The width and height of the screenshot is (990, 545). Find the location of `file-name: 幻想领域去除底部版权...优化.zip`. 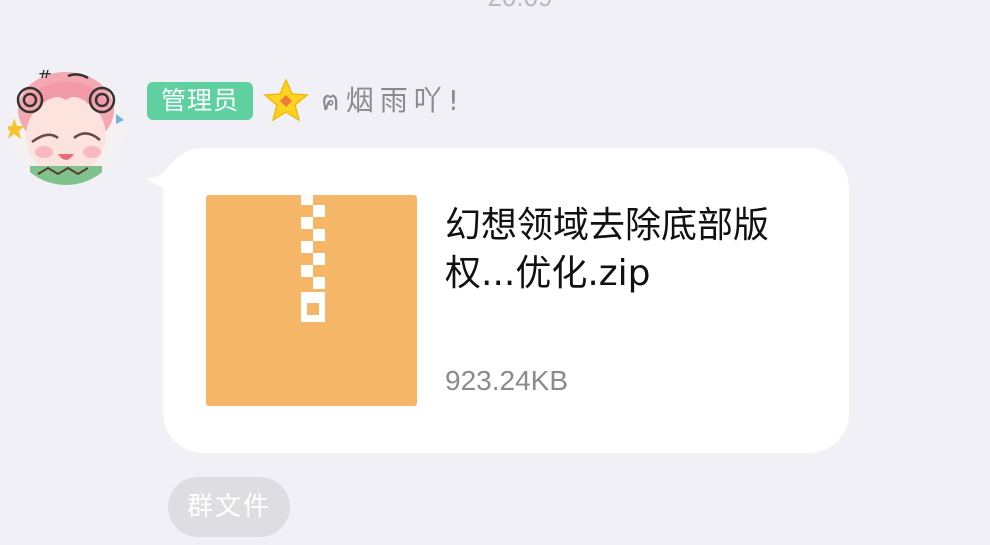

file-name: 幻想领域去除底部版权...优化.zip is located at coordinates (635, 250).